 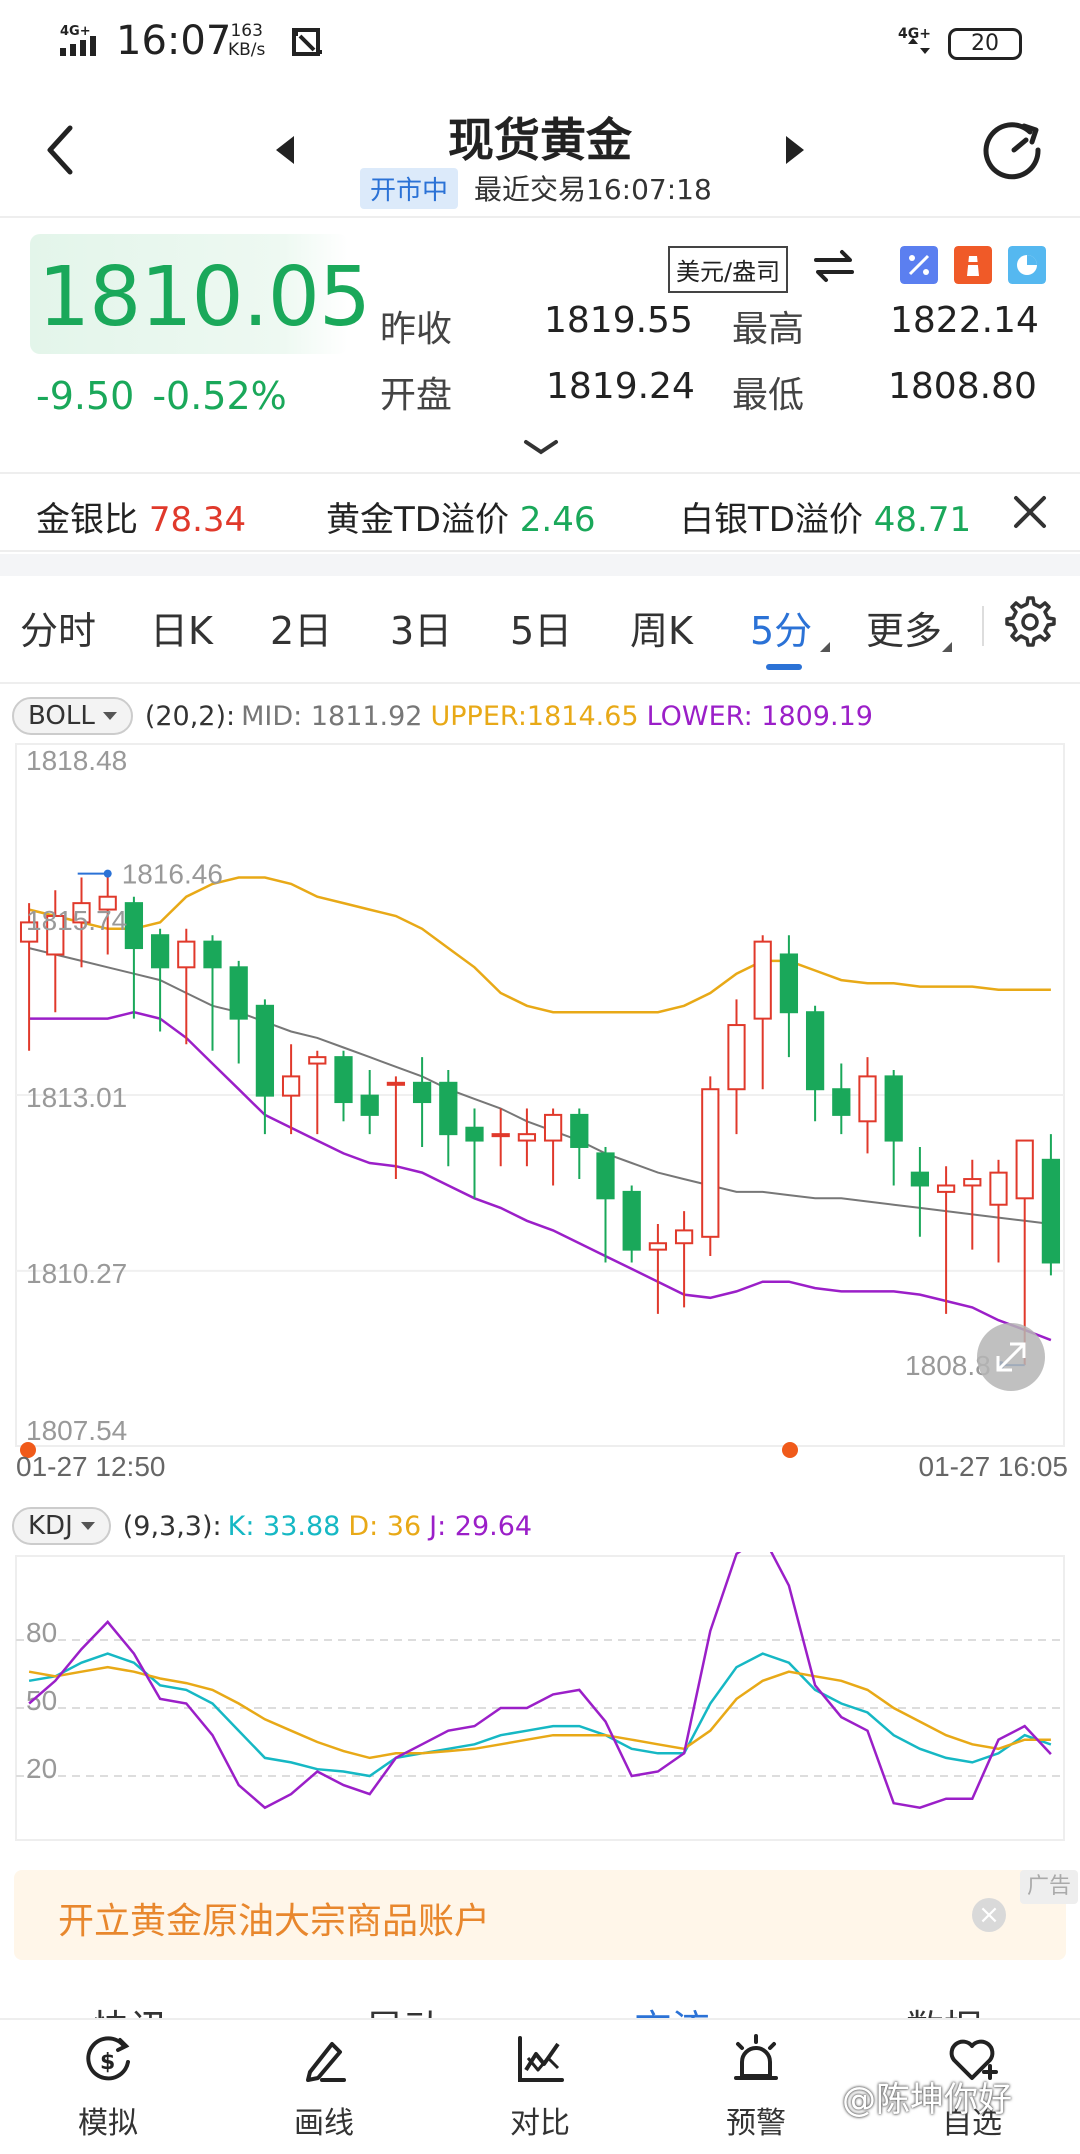 What do you see at coordinates (219, 396) in the screenshot?
I see `change-percent: -0.52%` at bounding box center [219, 396].